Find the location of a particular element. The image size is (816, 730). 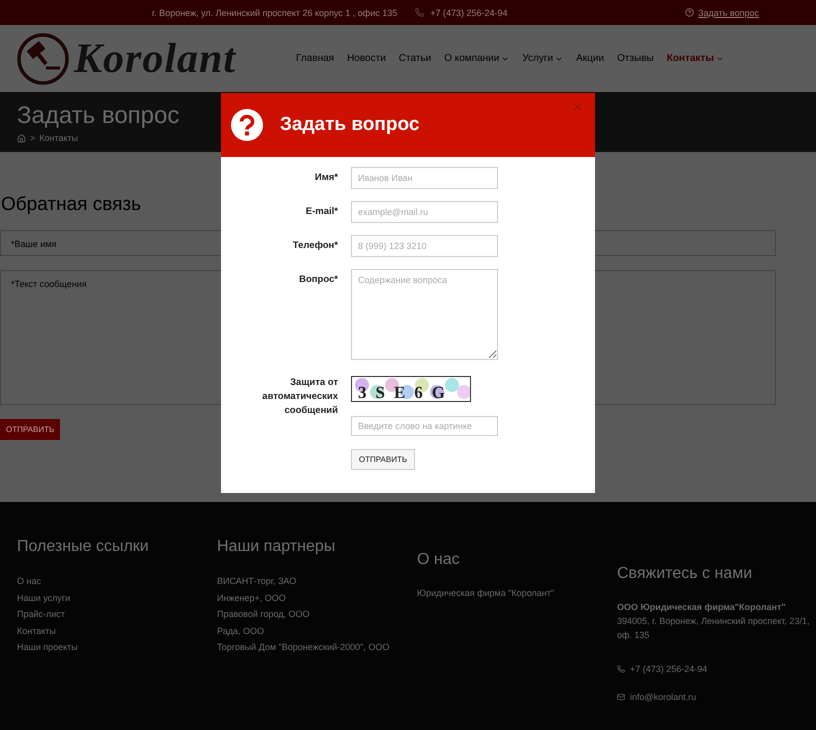

email-text: info@korolant.ru is located at coordinates (663, 697).